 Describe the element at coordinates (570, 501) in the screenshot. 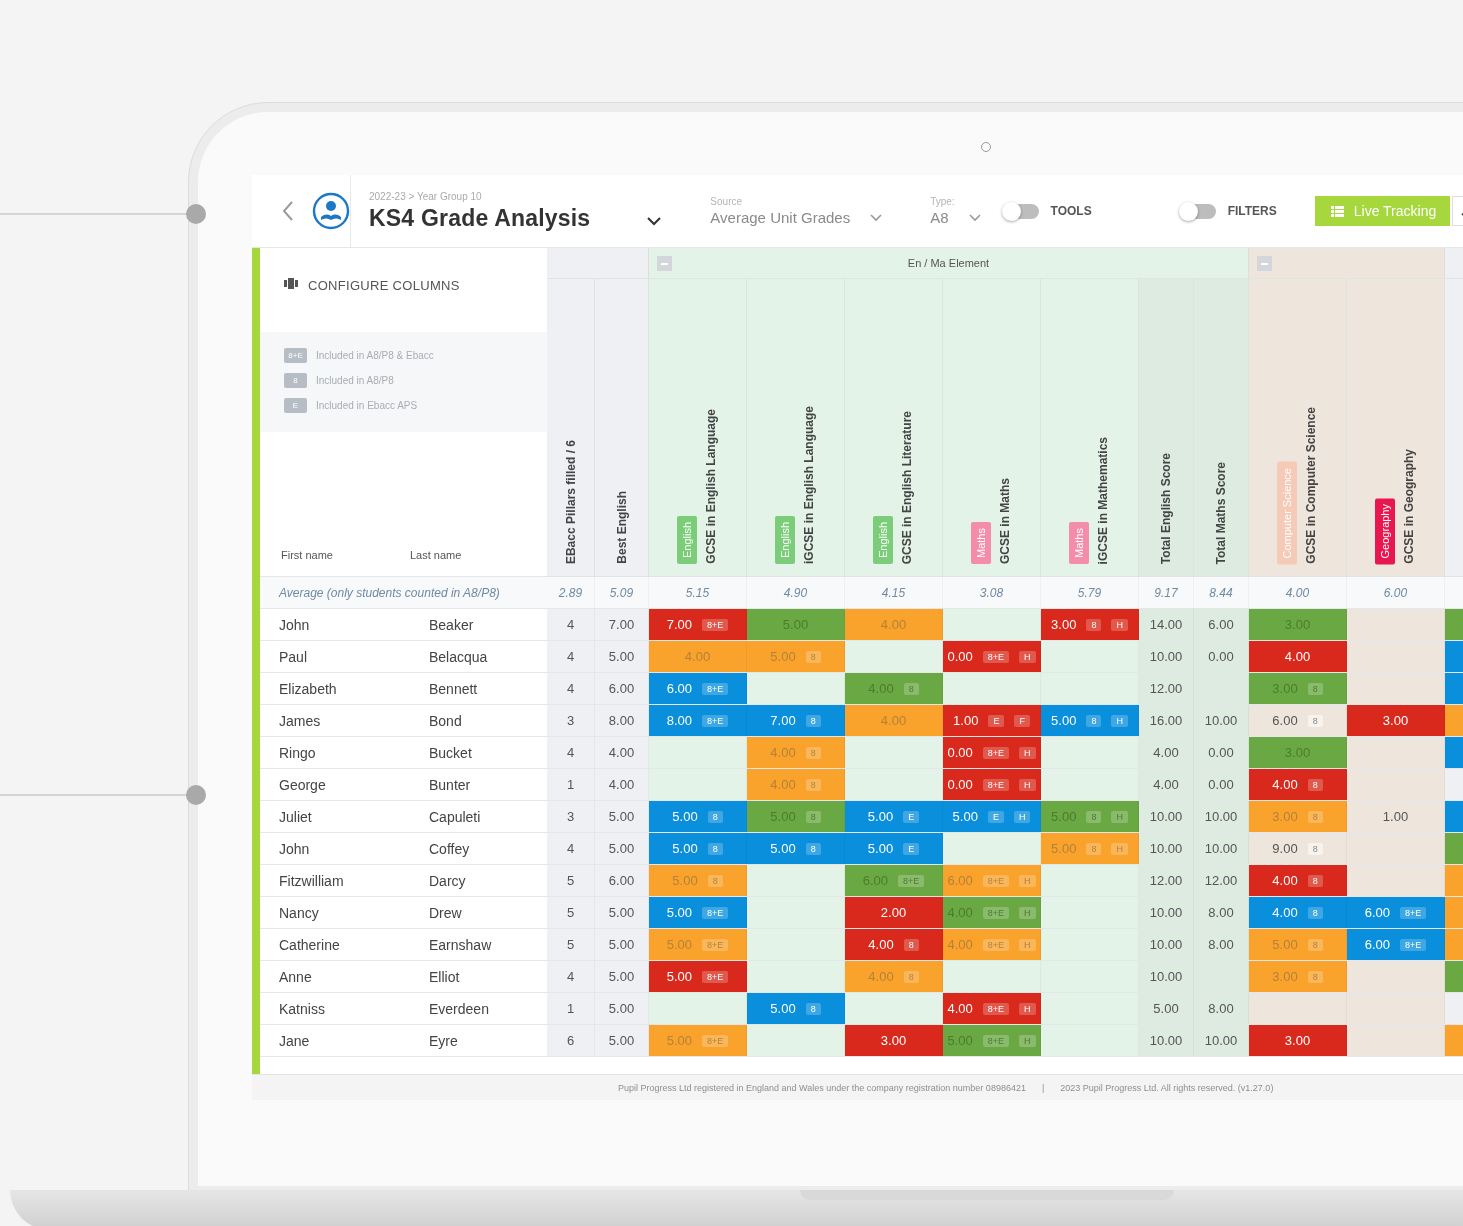

I see `column-header: EBacc Pillars filled / 6` at that location.